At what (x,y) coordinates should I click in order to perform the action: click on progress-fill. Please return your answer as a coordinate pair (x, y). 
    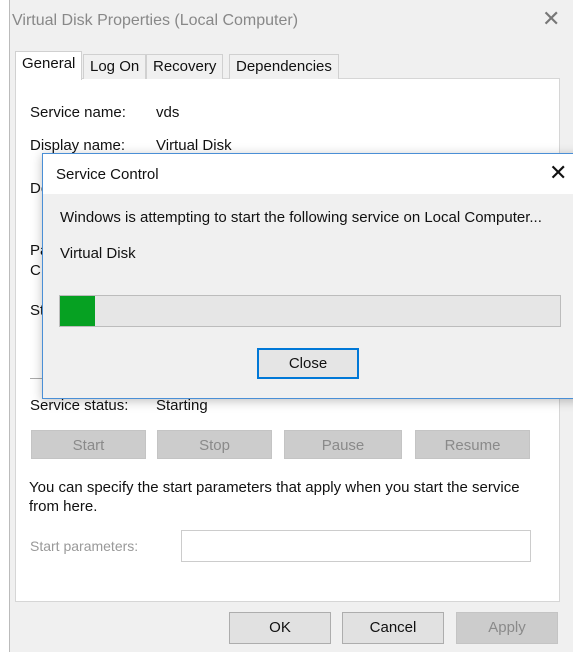
    Looking at the image, I should click on (77, 311).